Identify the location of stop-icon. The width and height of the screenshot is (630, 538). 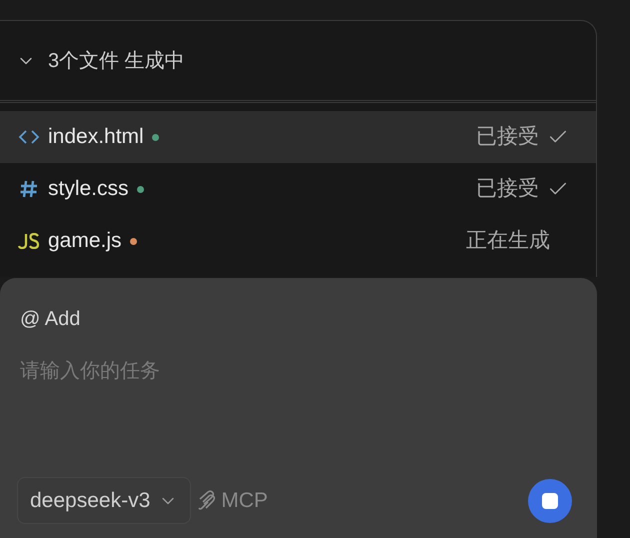
(550, 500).